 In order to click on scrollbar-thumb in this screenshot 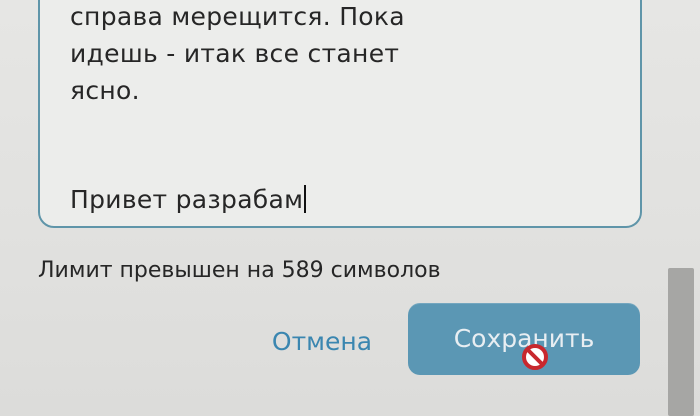, I will do `click(681, 342)`.